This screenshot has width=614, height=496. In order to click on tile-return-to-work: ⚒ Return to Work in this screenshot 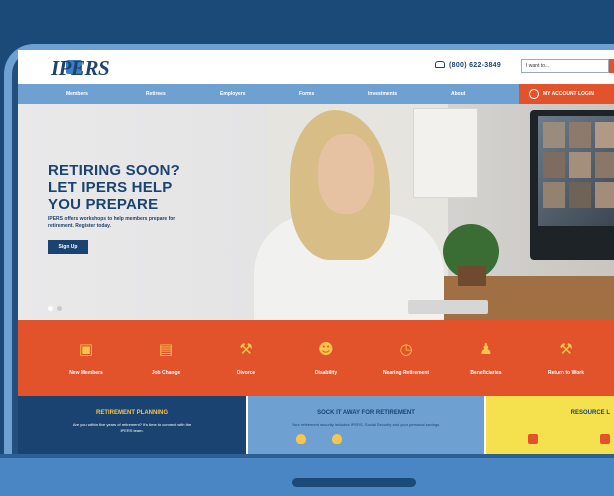, I will do `click(566, 358)`.